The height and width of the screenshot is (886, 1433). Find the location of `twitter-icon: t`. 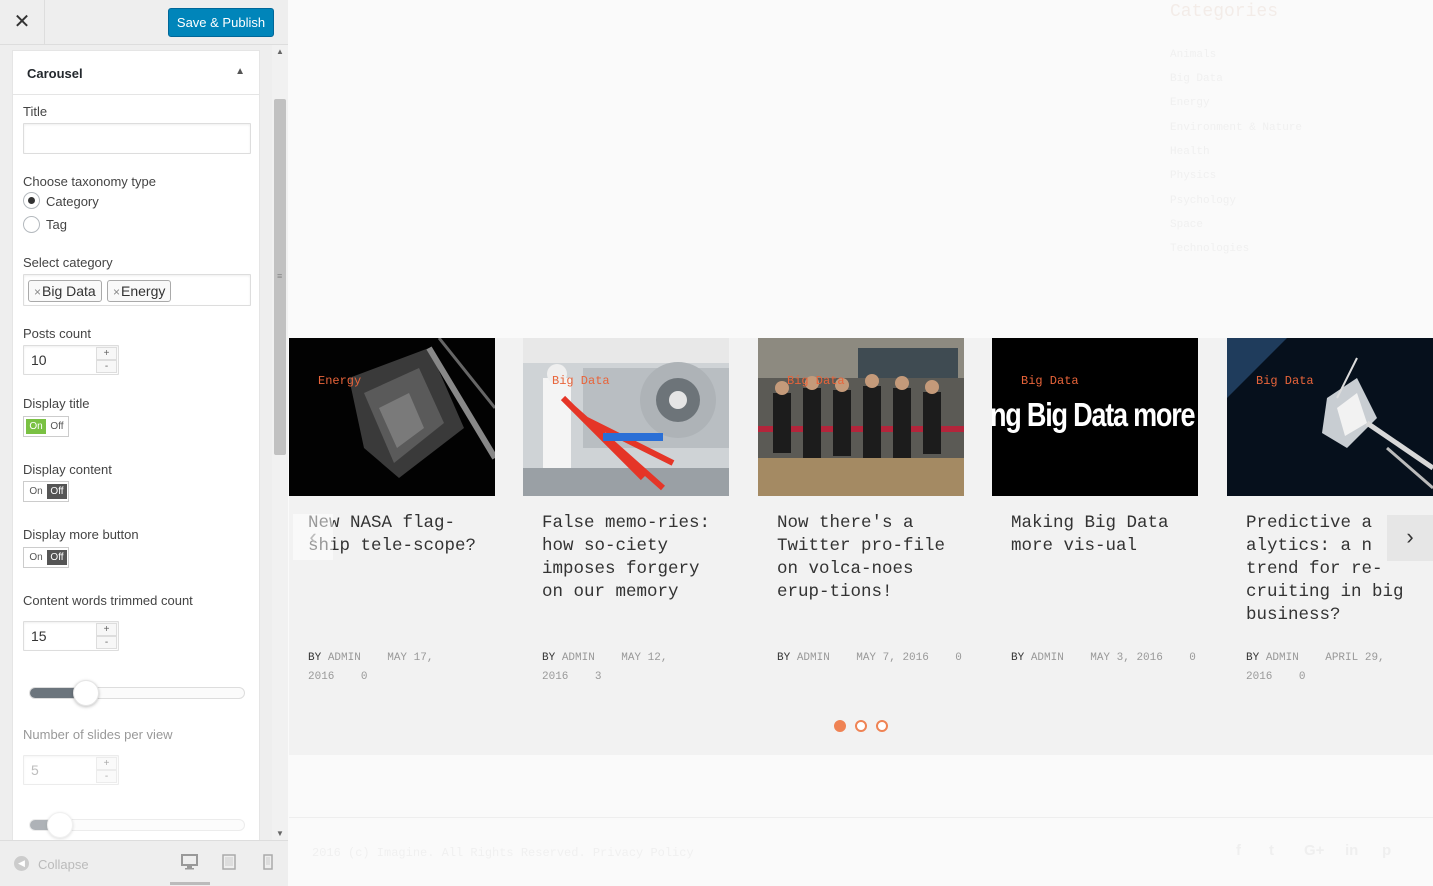

twitter-icon: t is located at coordinates (1271, 850).